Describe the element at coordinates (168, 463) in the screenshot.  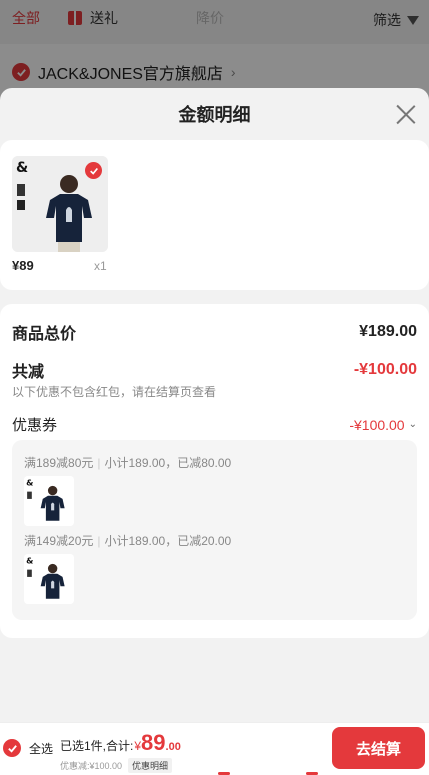
I see `coupon-detail: 小计189.00，已减80.00` at that location.